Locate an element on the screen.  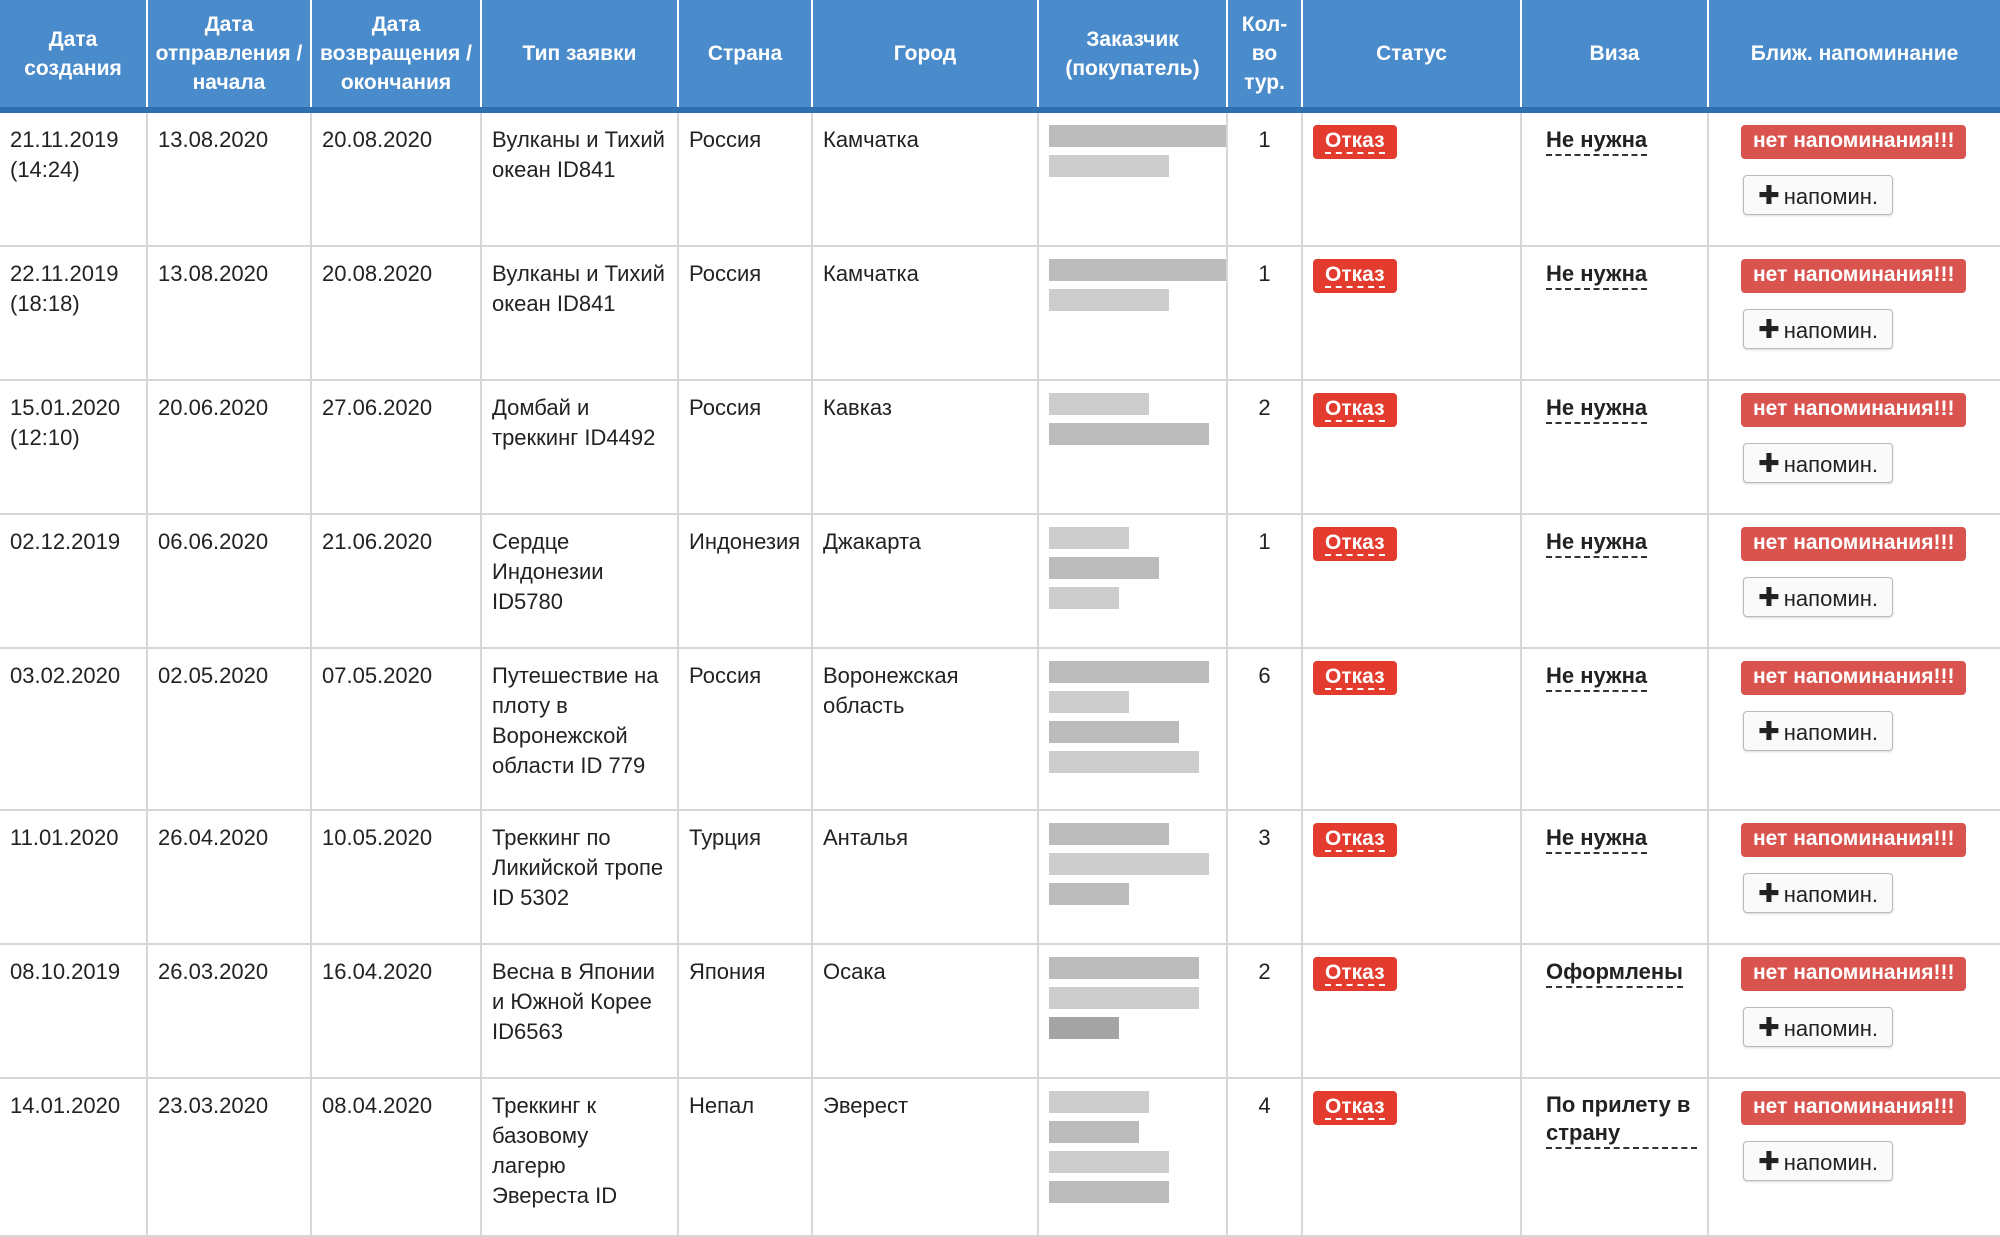
header-city: Город is located at coordinates (925, 55).